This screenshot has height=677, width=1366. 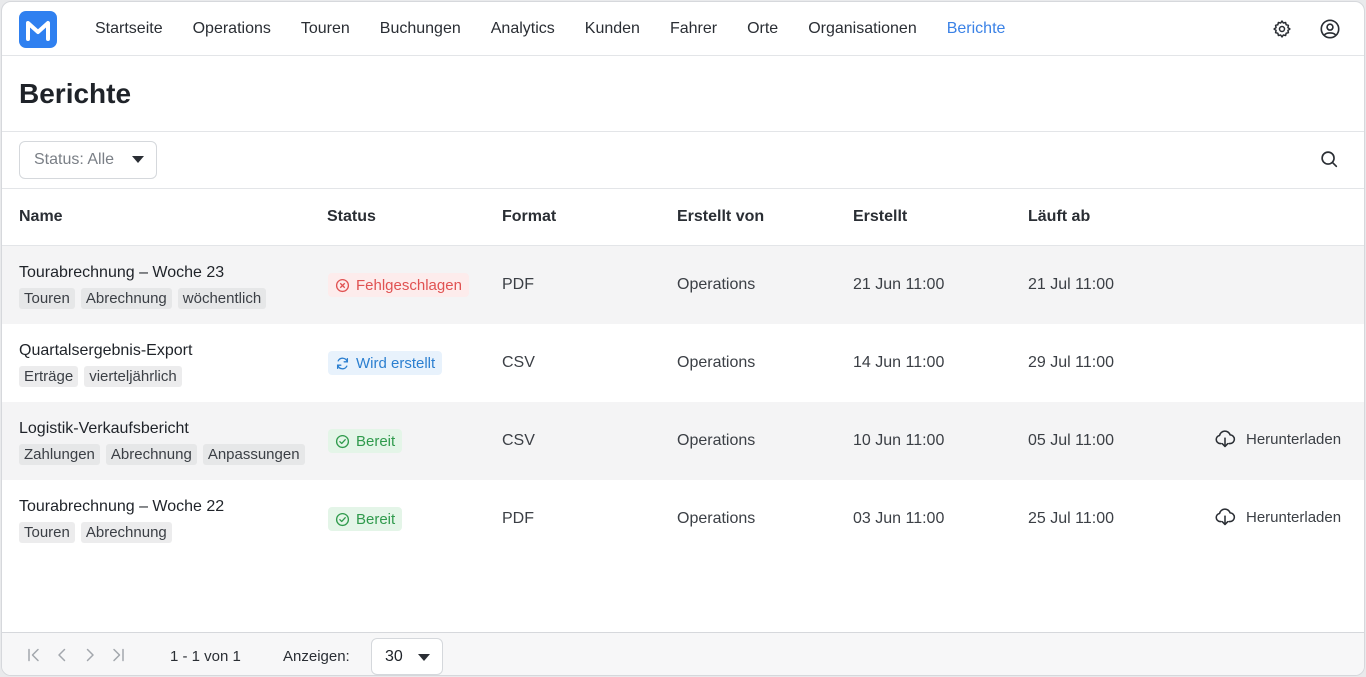 What do you see at coordinates (316, 656) in the screenshot?
I see `per-page-label: Anzeigen:` at bounding box center [316, 656].